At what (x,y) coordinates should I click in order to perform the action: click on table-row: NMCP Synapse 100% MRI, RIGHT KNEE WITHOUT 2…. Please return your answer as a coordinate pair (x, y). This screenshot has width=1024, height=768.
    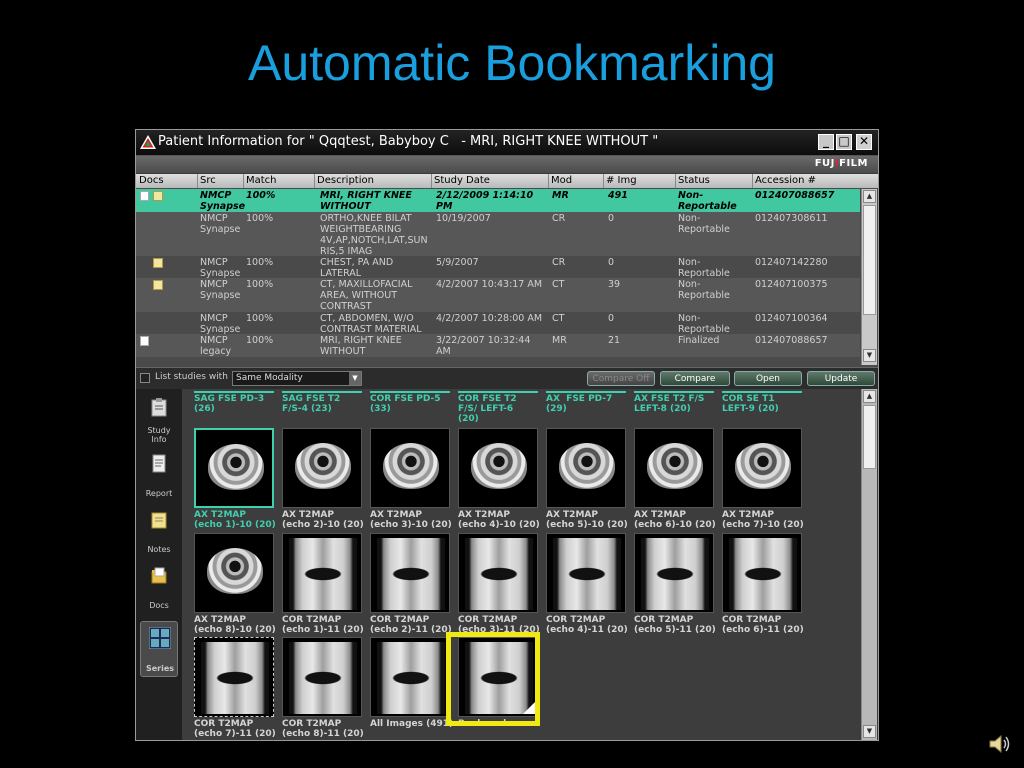
    Looking at the image, I should click on (498, 200).